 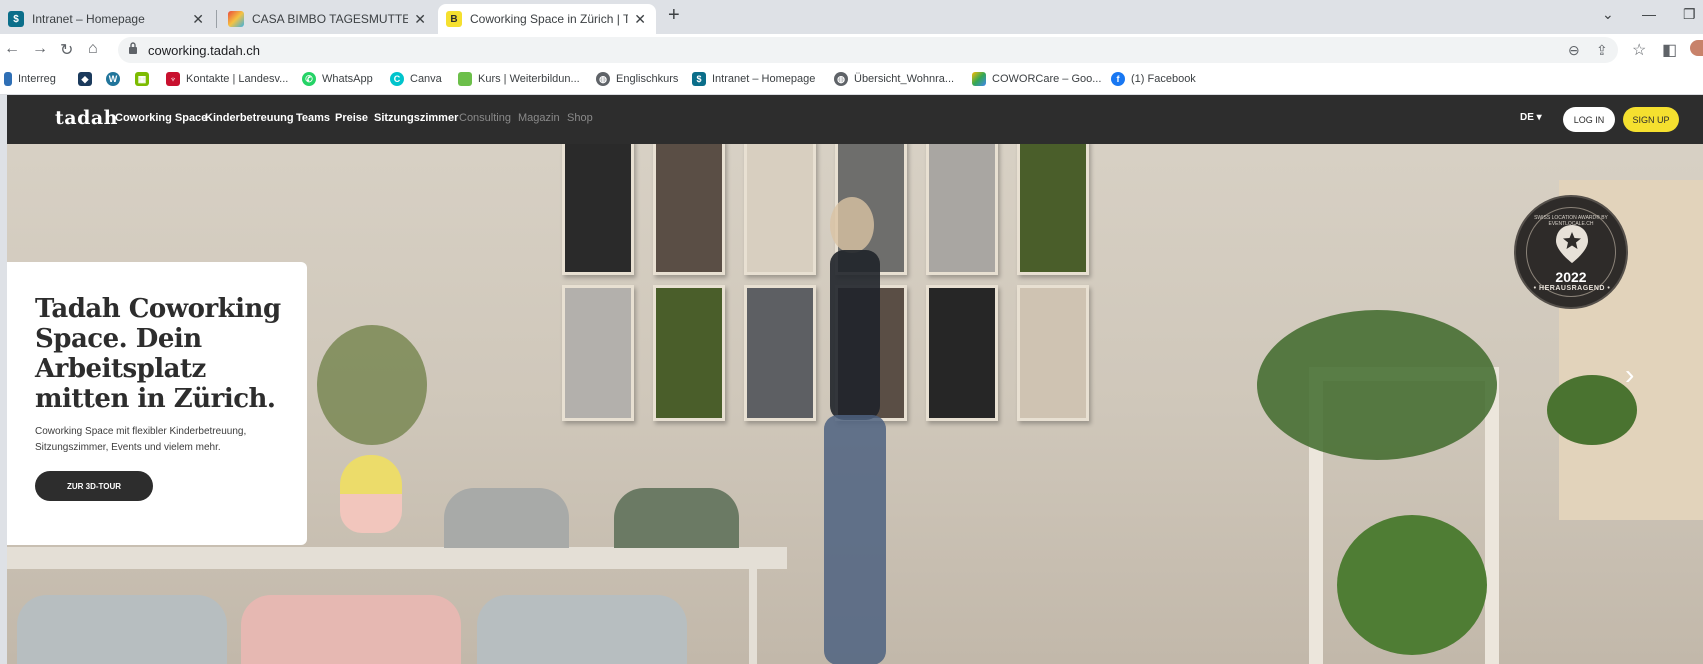 I want to click on grid-icon: ▦, so click(x=142, y=79).